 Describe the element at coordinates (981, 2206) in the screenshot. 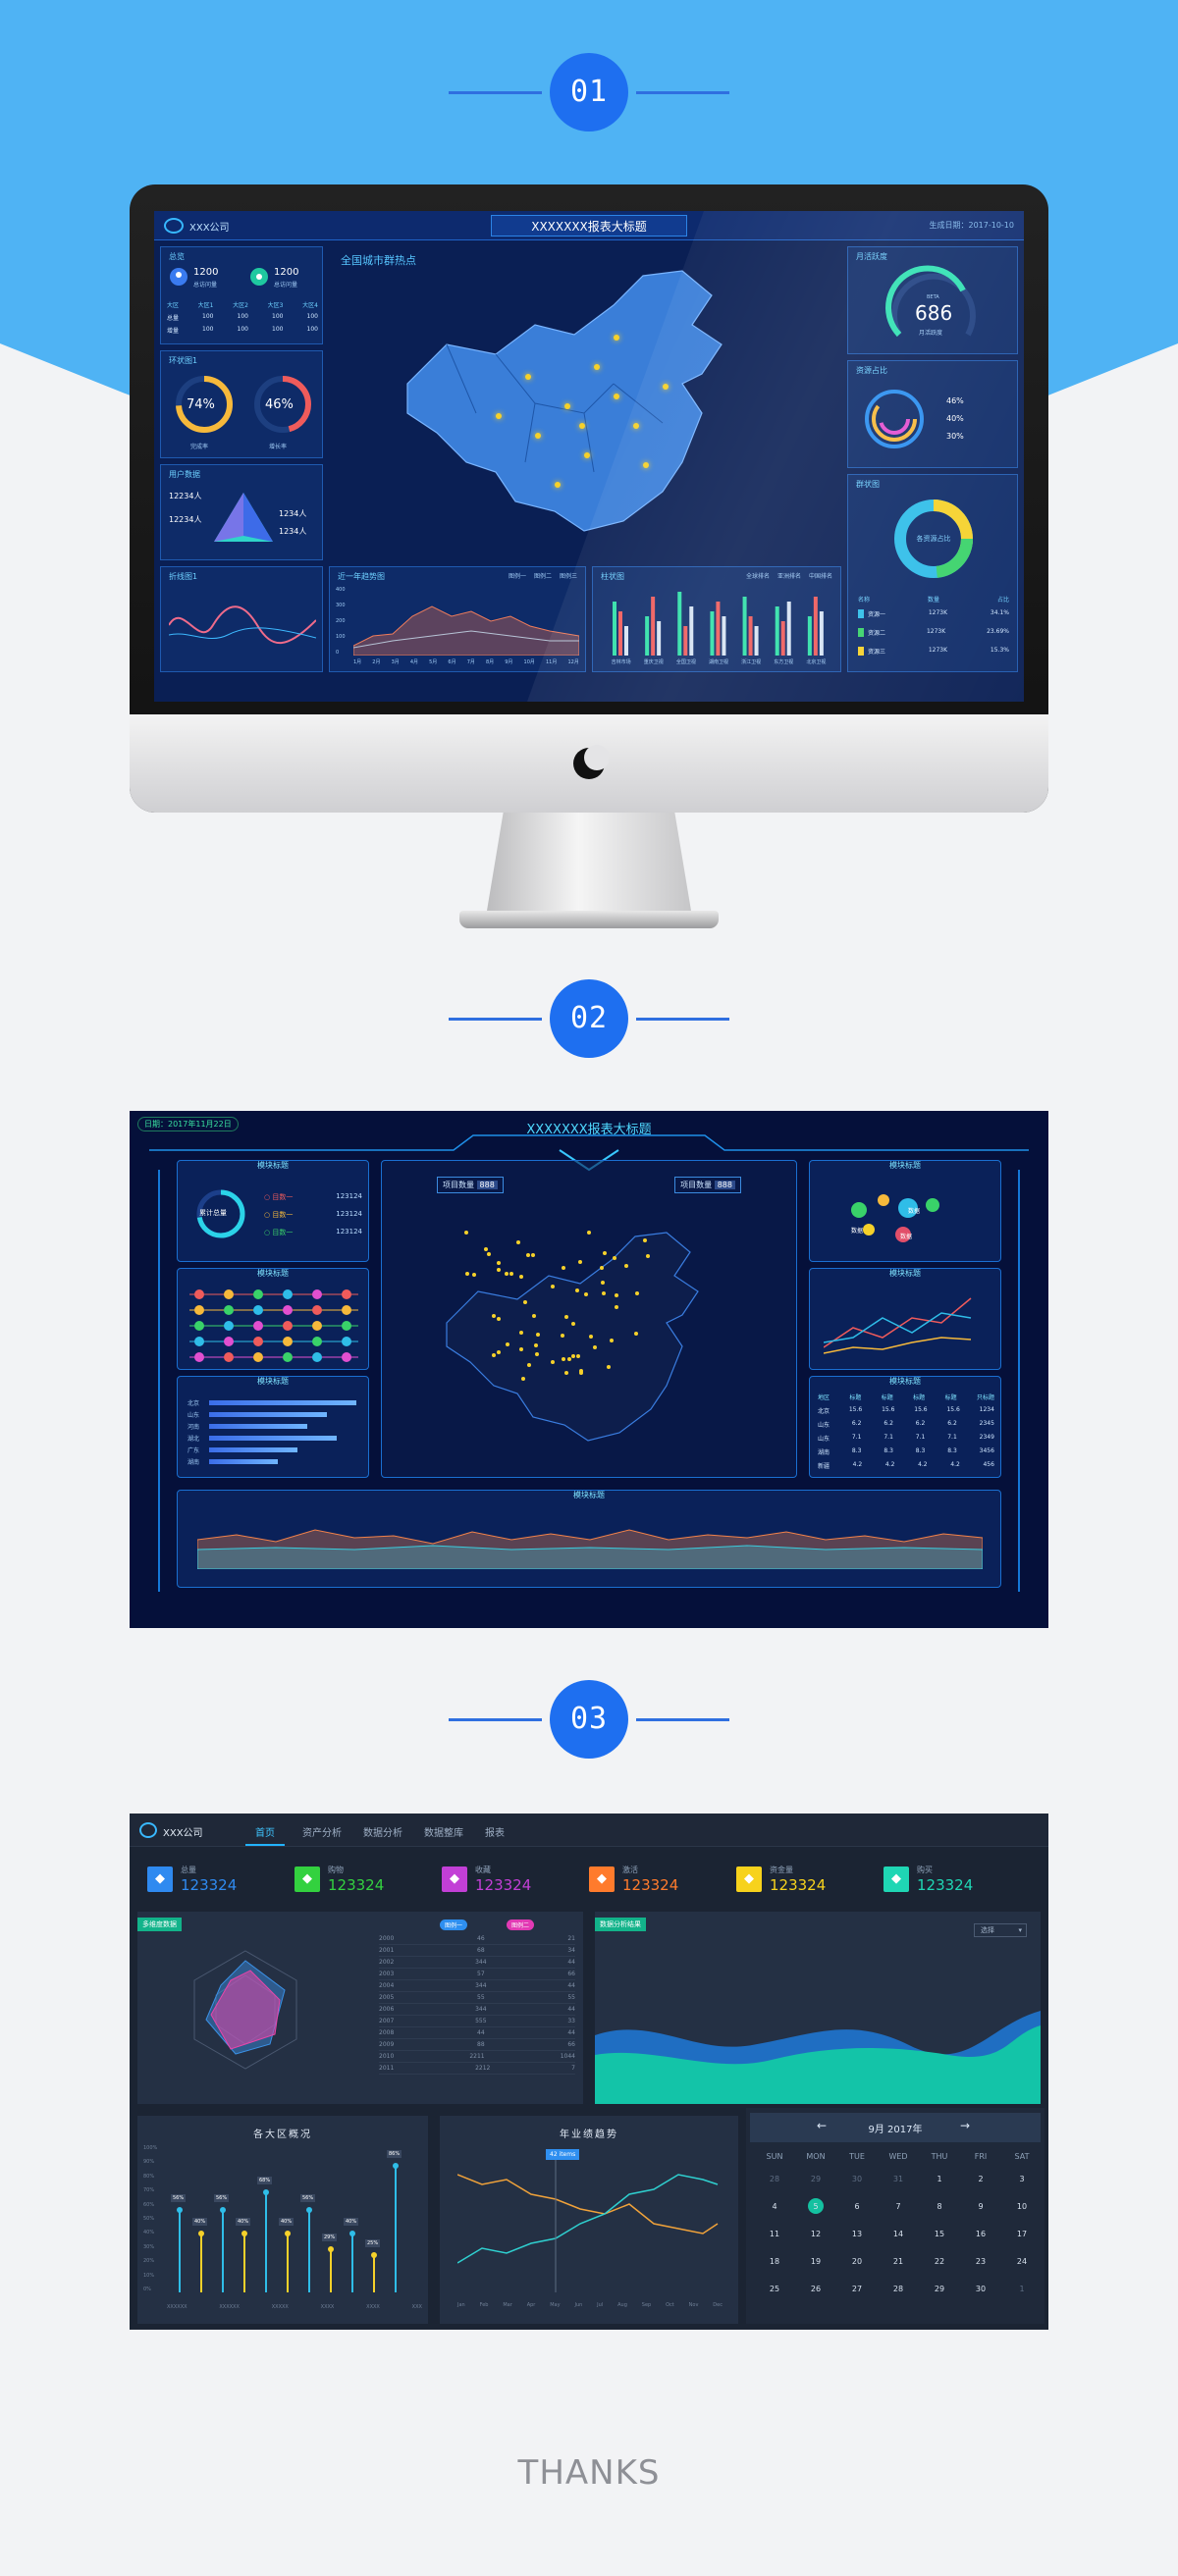

I see `calendar-day: 9` at that location.